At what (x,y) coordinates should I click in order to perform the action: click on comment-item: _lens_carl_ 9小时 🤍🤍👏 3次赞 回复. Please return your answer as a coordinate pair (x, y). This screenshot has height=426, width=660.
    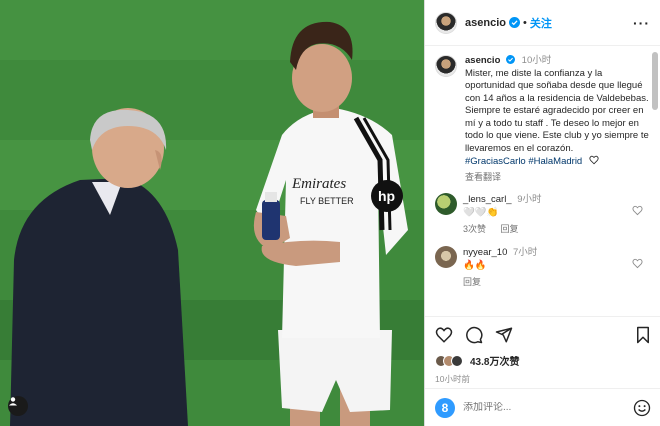
    Looking at the image, I should click on (542, 209).